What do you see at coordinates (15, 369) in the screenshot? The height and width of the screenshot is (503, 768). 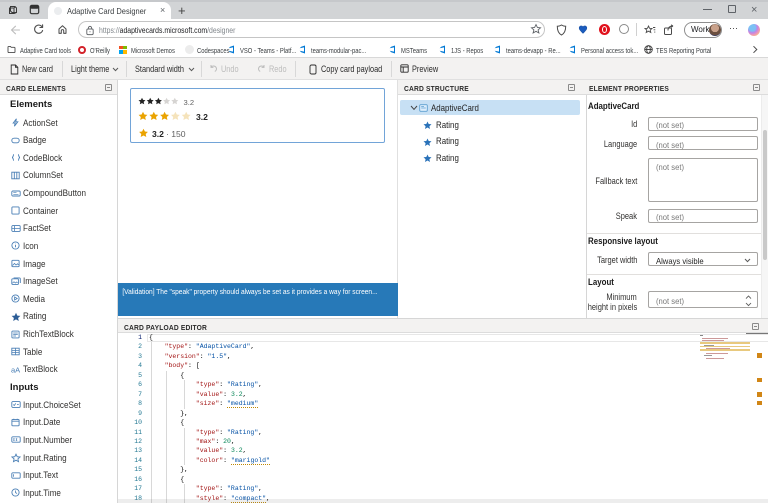 I see `svg-text: aA` at bounding box center [15, 369].